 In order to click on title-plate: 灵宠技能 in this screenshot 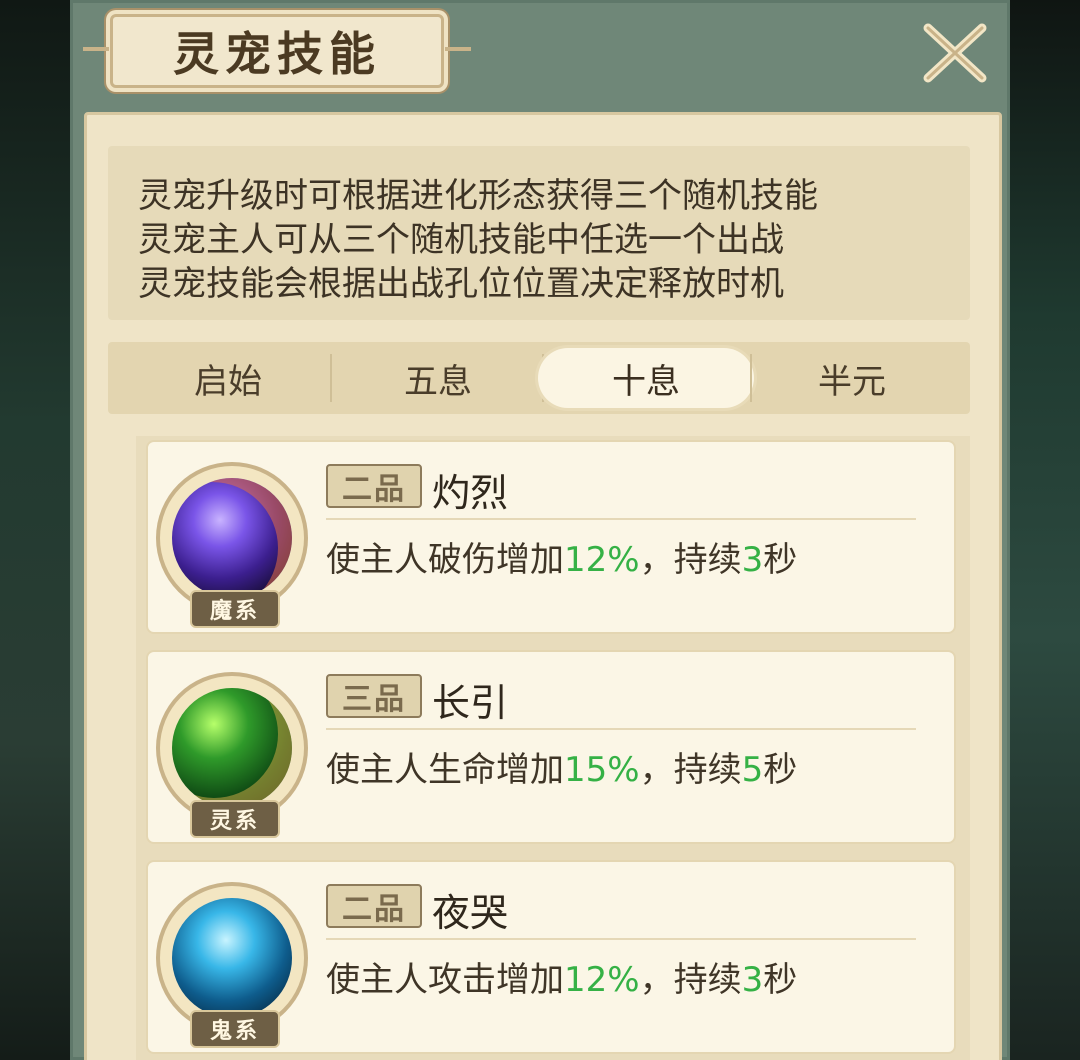, I will do `click(277, 51)`.